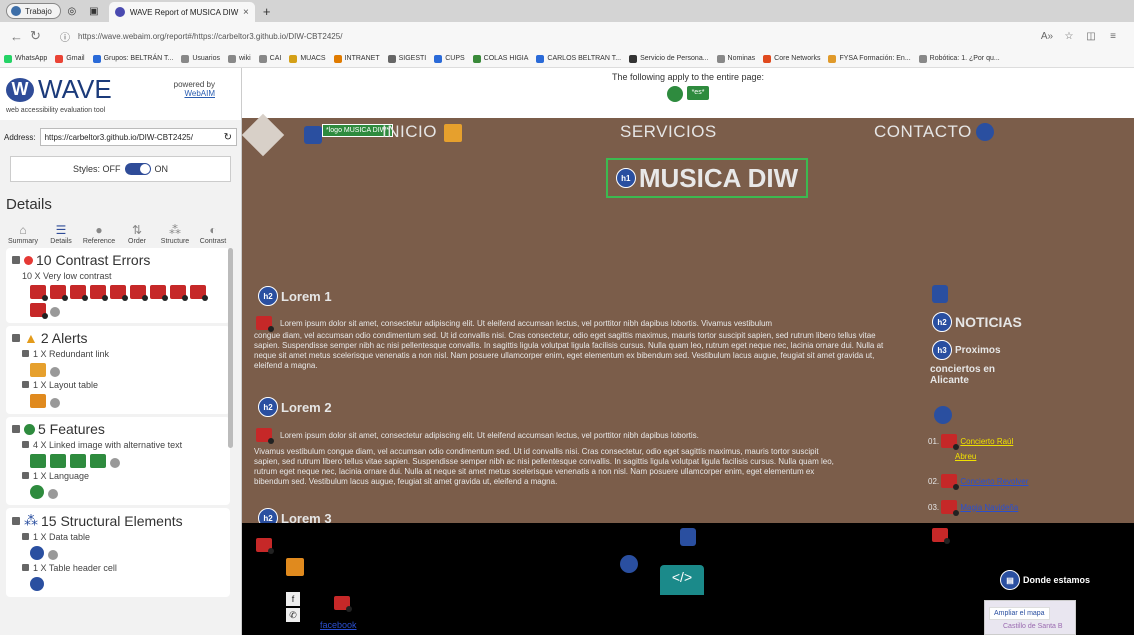 Image resolution: width=1134 pixels, height=635 pixels. I want to click on table-icon: ▤, so click(1010, 580).